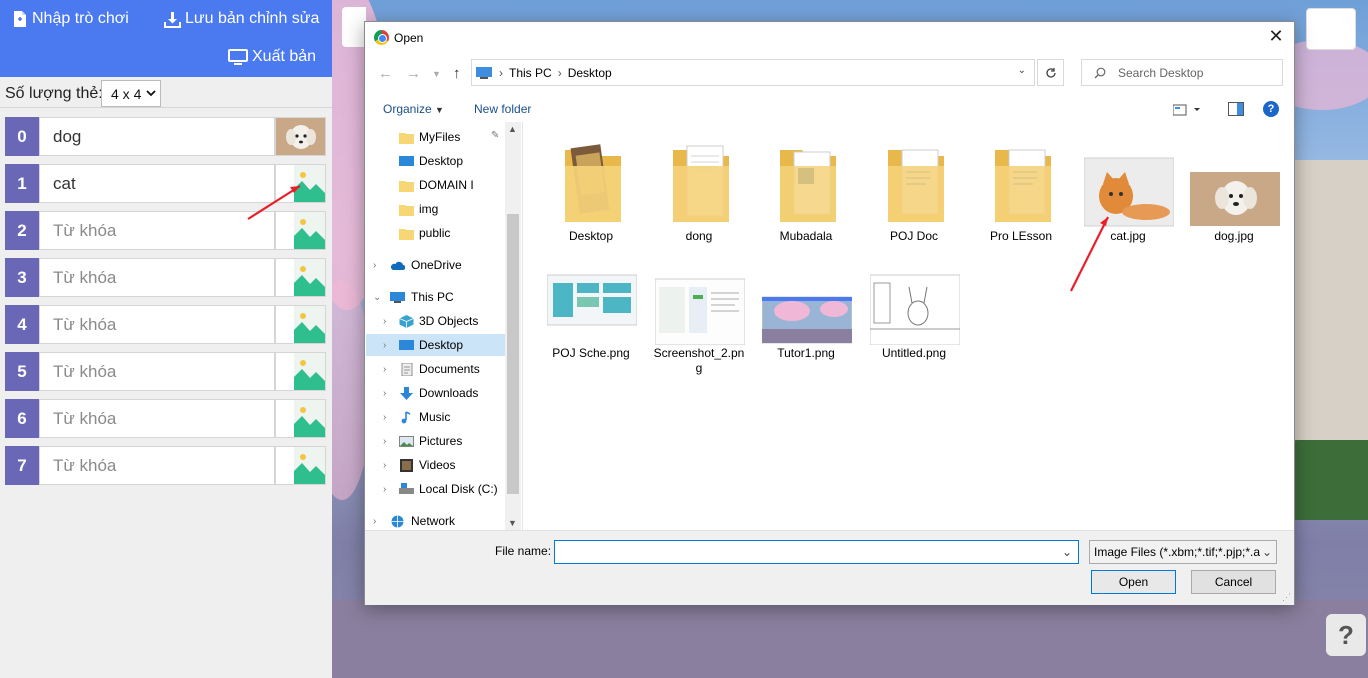  Describe the element at coordinates (914, 314) in the screenshot. I see `file-item-untitled: Untitled.png` at that location.